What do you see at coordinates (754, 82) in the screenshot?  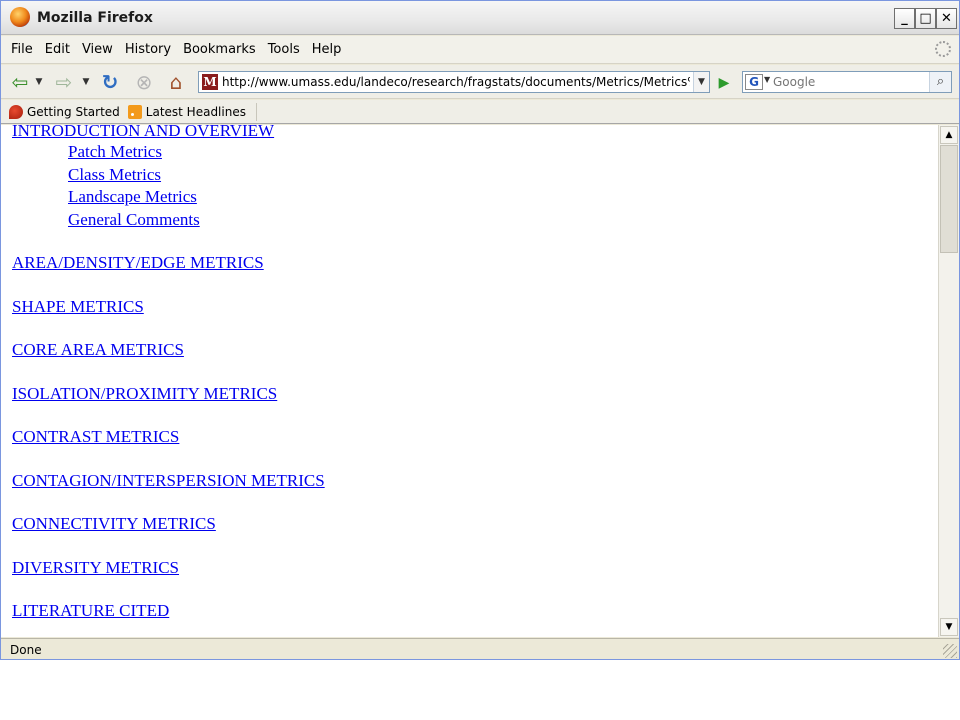 I see `search-engine-icon: G` at bounding box center [754, 82].